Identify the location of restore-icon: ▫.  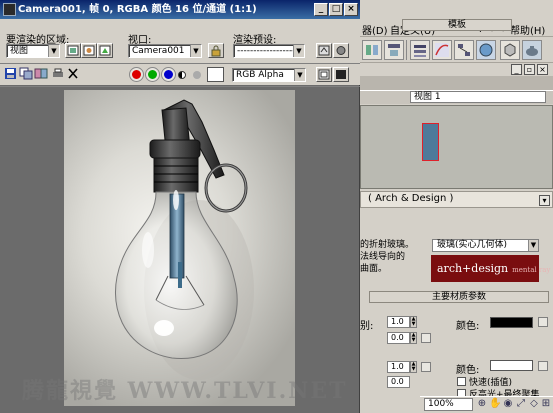
(529, 69).